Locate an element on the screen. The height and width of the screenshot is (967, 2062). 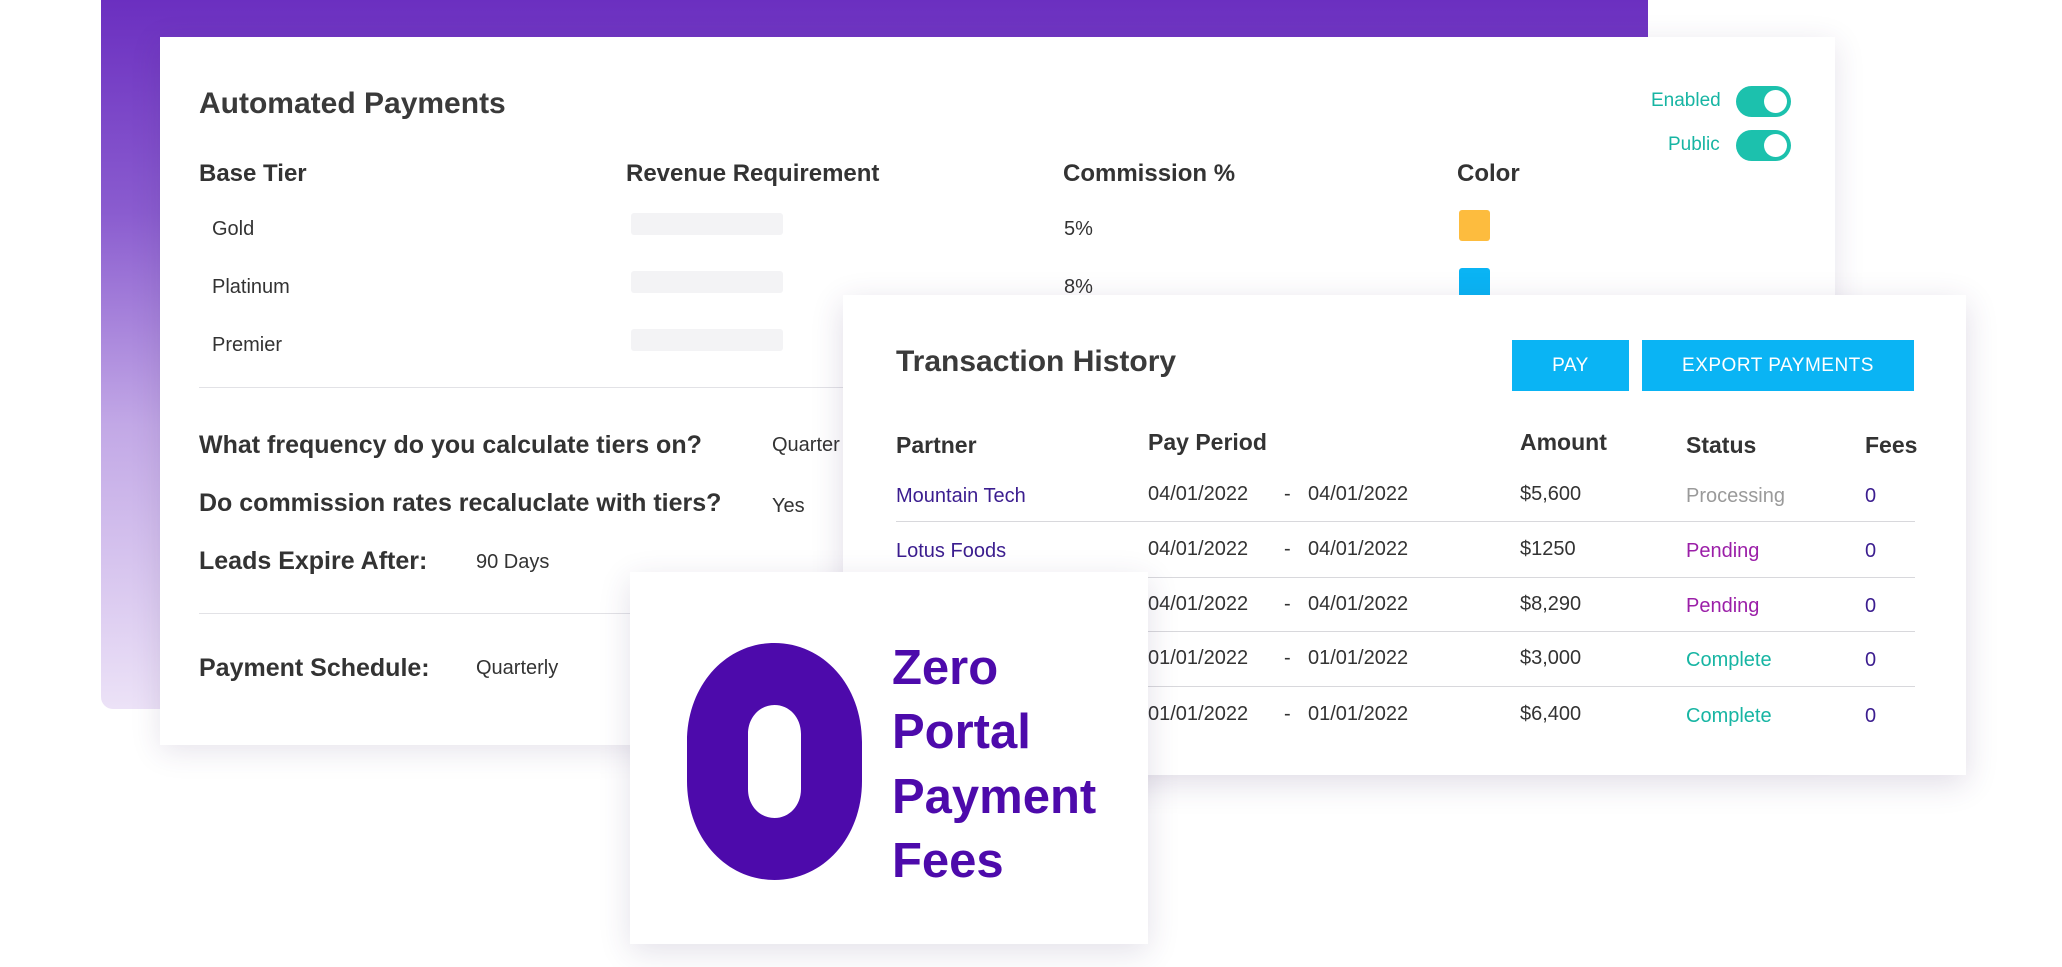
status-badge: Processing is located at coordinates (1735, 496).